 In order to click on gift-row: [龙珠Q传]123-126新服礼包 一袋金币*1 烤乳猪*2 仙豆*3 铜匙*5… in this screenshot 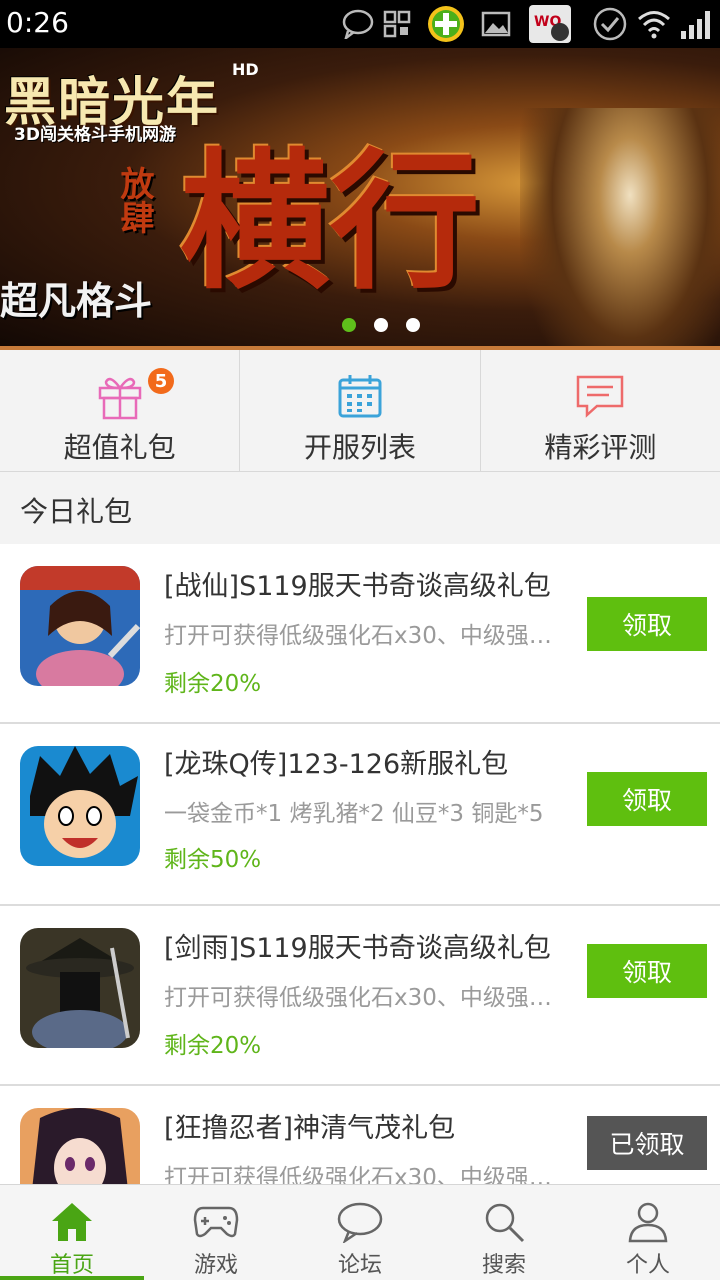, I will do `click(360, 815)`.